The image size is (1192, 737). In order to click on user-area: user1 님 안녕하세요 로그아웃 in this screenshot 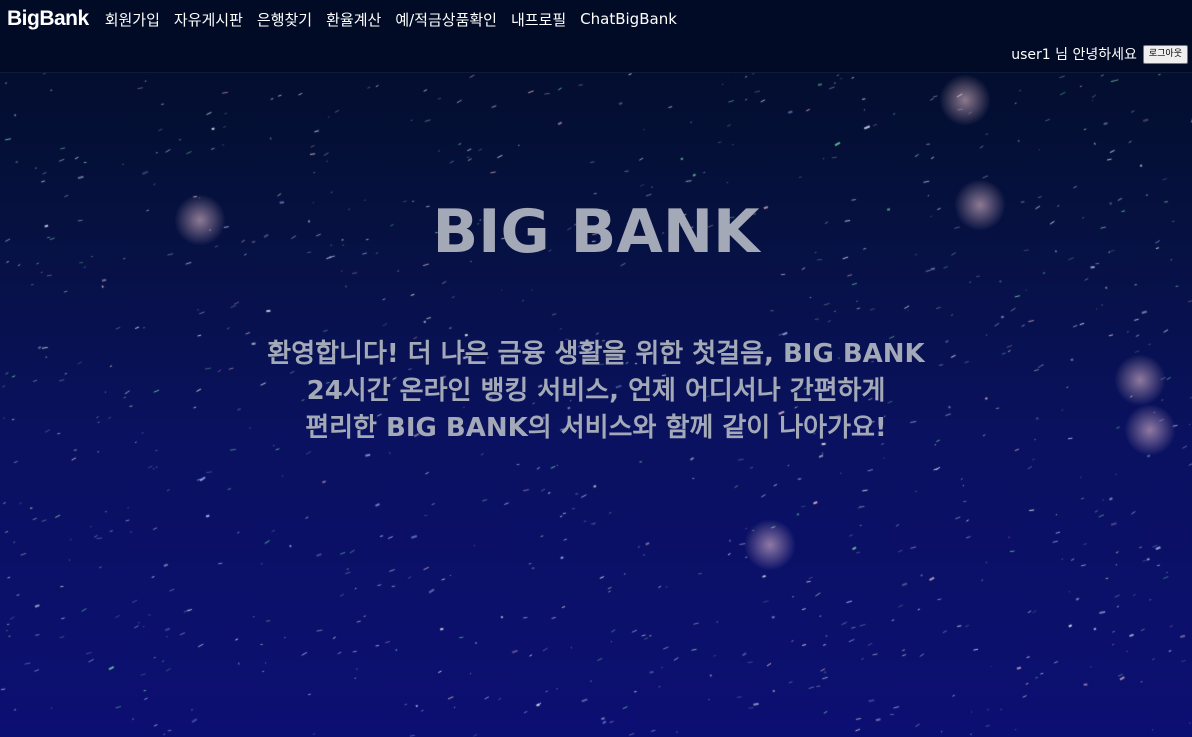, I will do `click(1099, 54)`.